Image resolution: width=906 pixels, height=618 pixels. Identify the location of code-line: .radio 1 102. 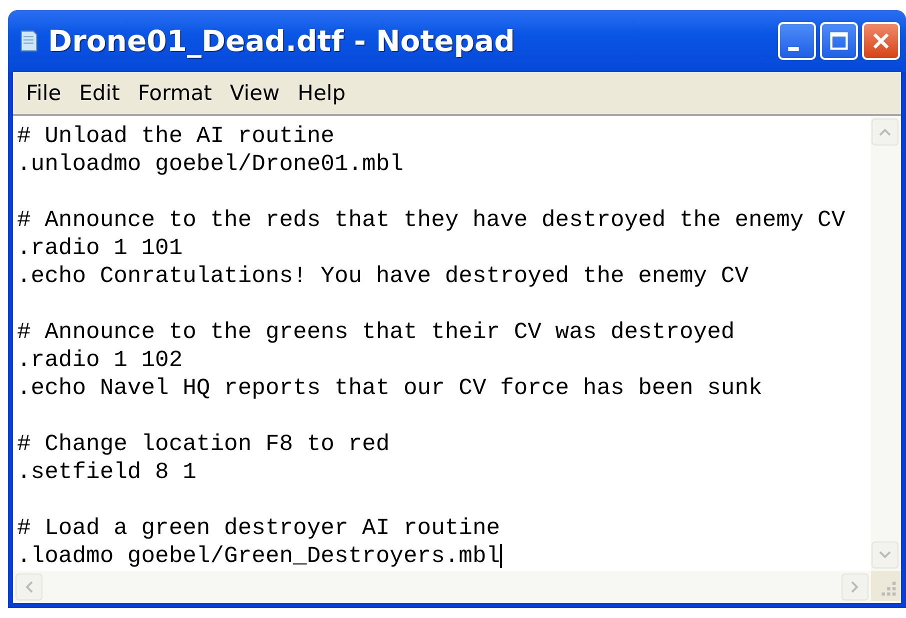
(100, 360).